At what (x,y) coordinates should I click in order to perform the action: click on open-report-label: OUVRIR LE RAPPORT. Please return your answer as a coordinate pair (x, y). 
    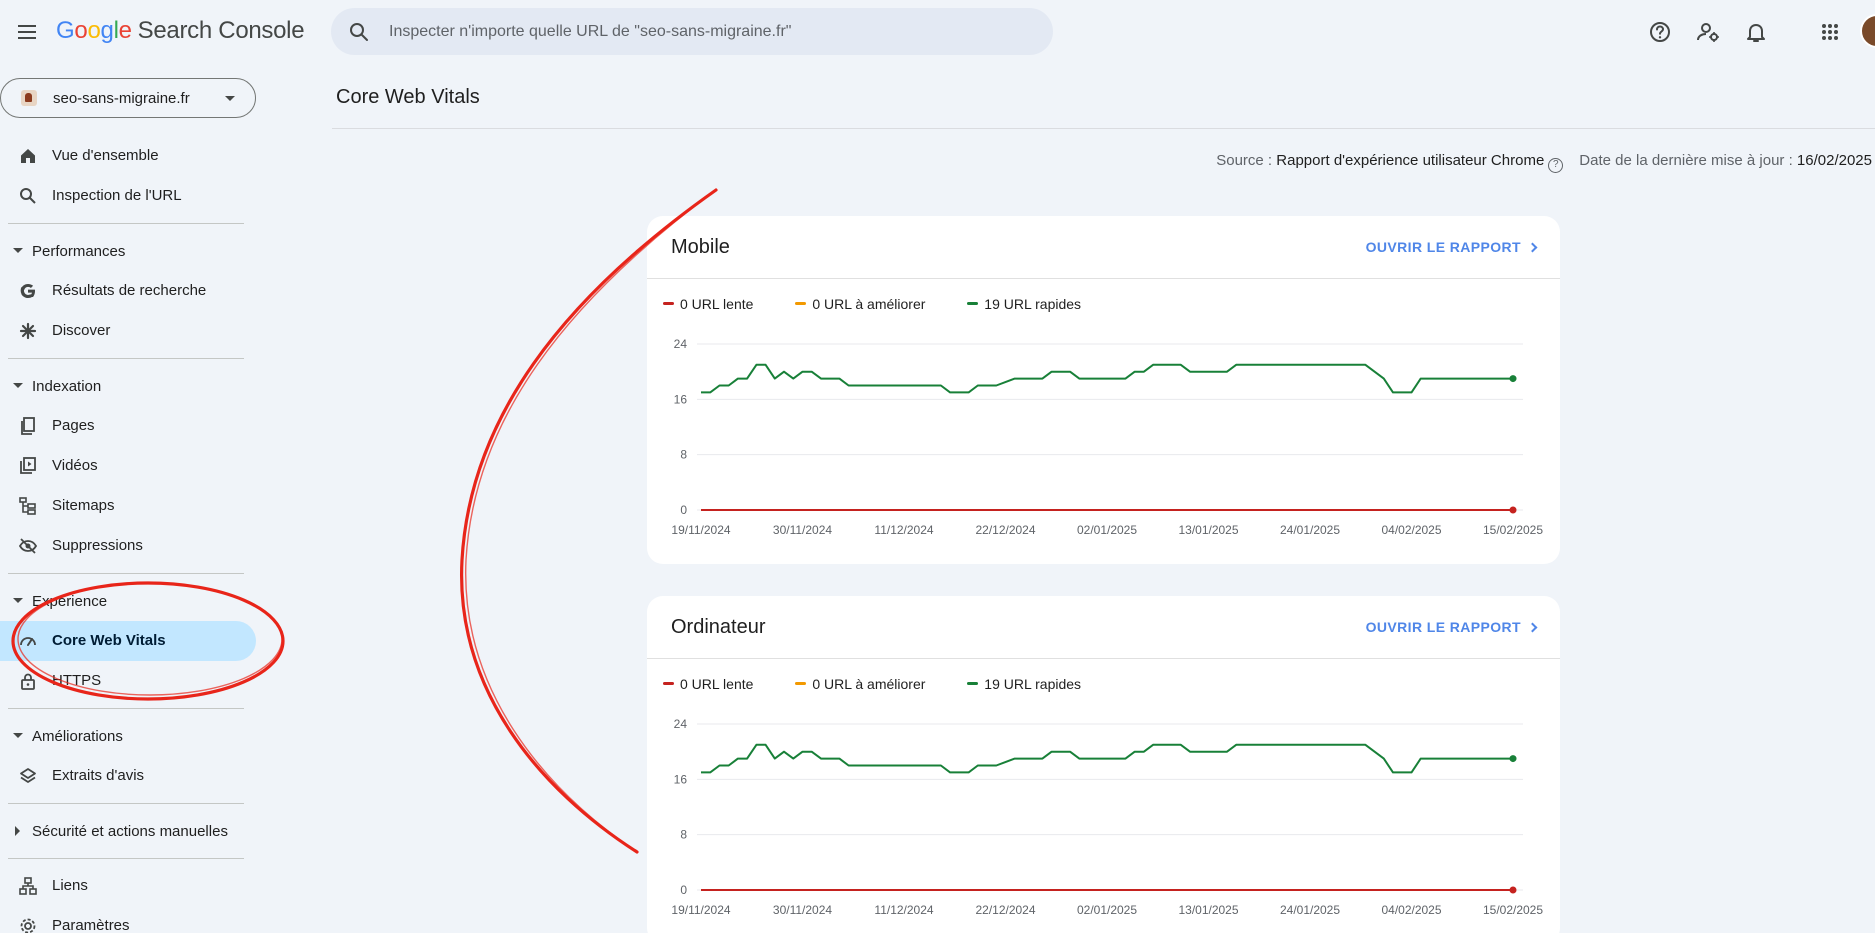
    Looking at the image, I should click on (1443, 627).